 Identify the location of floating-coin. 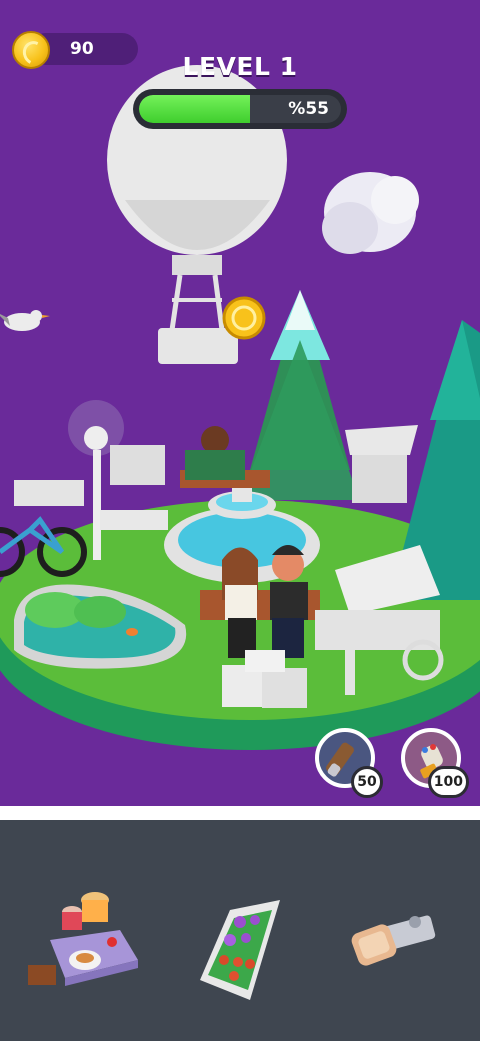
(244, 318).